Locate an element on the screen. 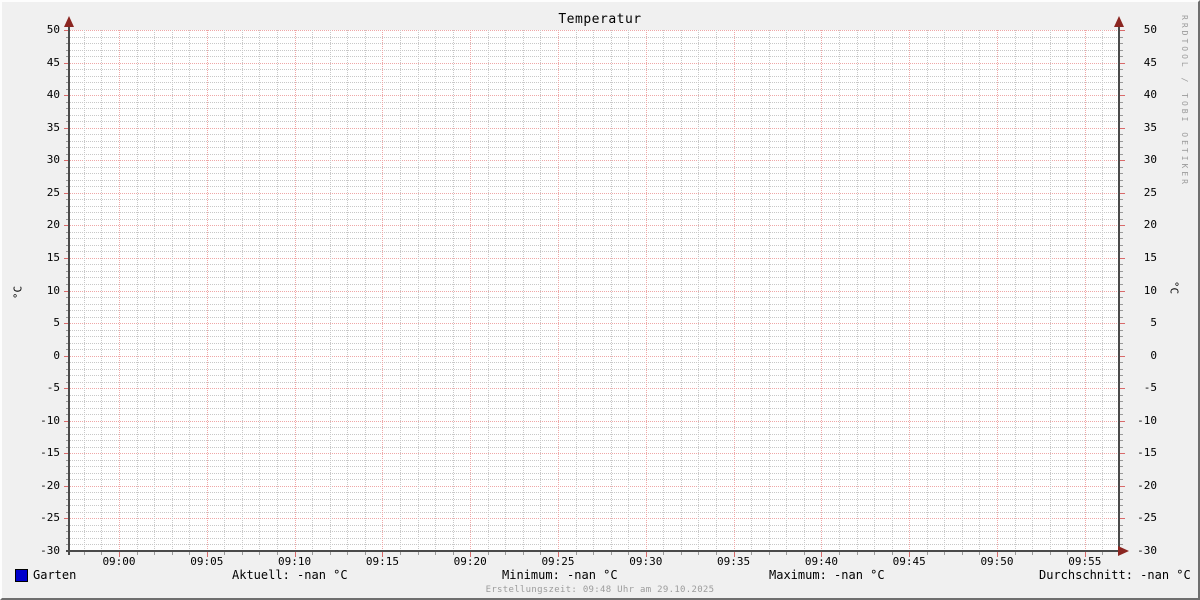 The width and height of the screenshot is (1200, 600). y-tick-label-right: 50 is located at coordinates (1150, 29).